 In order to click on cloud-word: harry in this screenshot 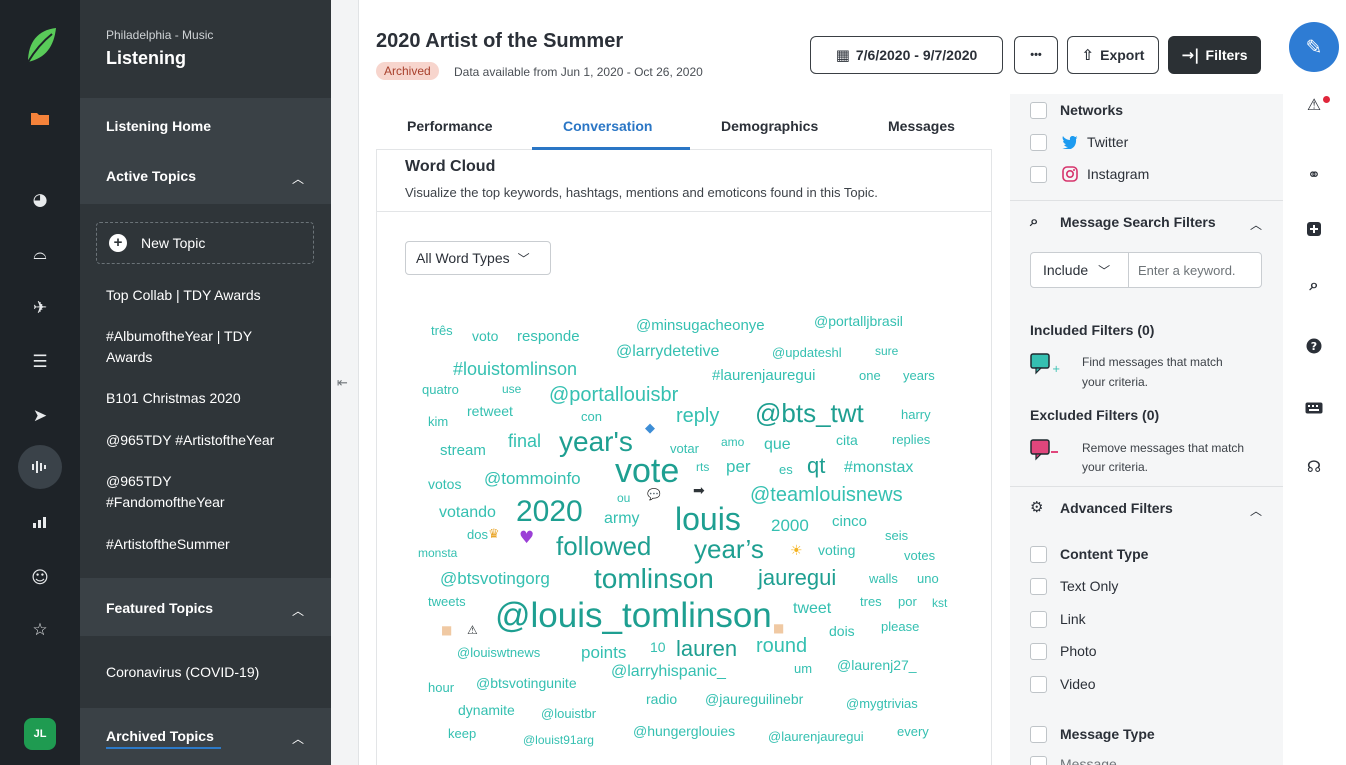, I will do `click(916, 414)`.